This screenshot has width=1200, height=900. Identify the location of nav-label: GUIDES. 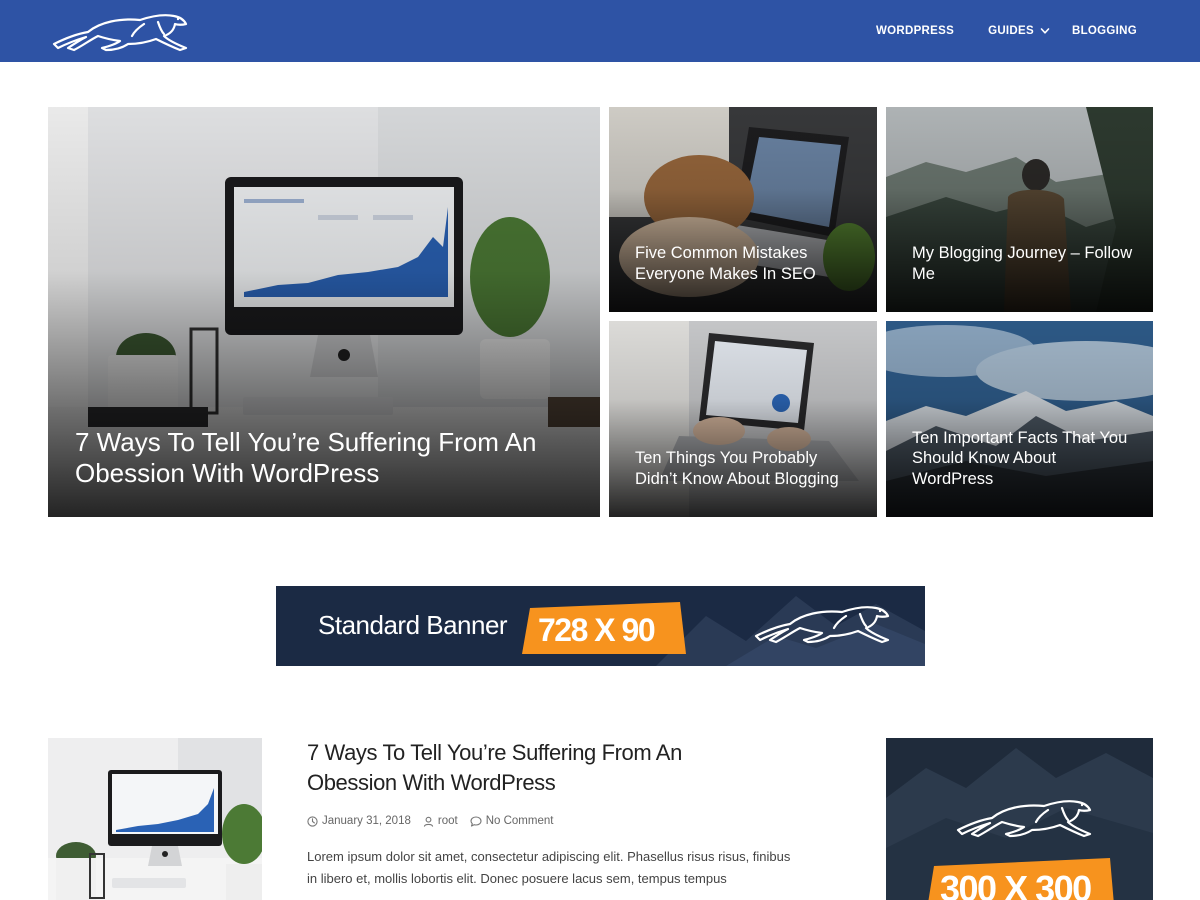
(1011, 31).